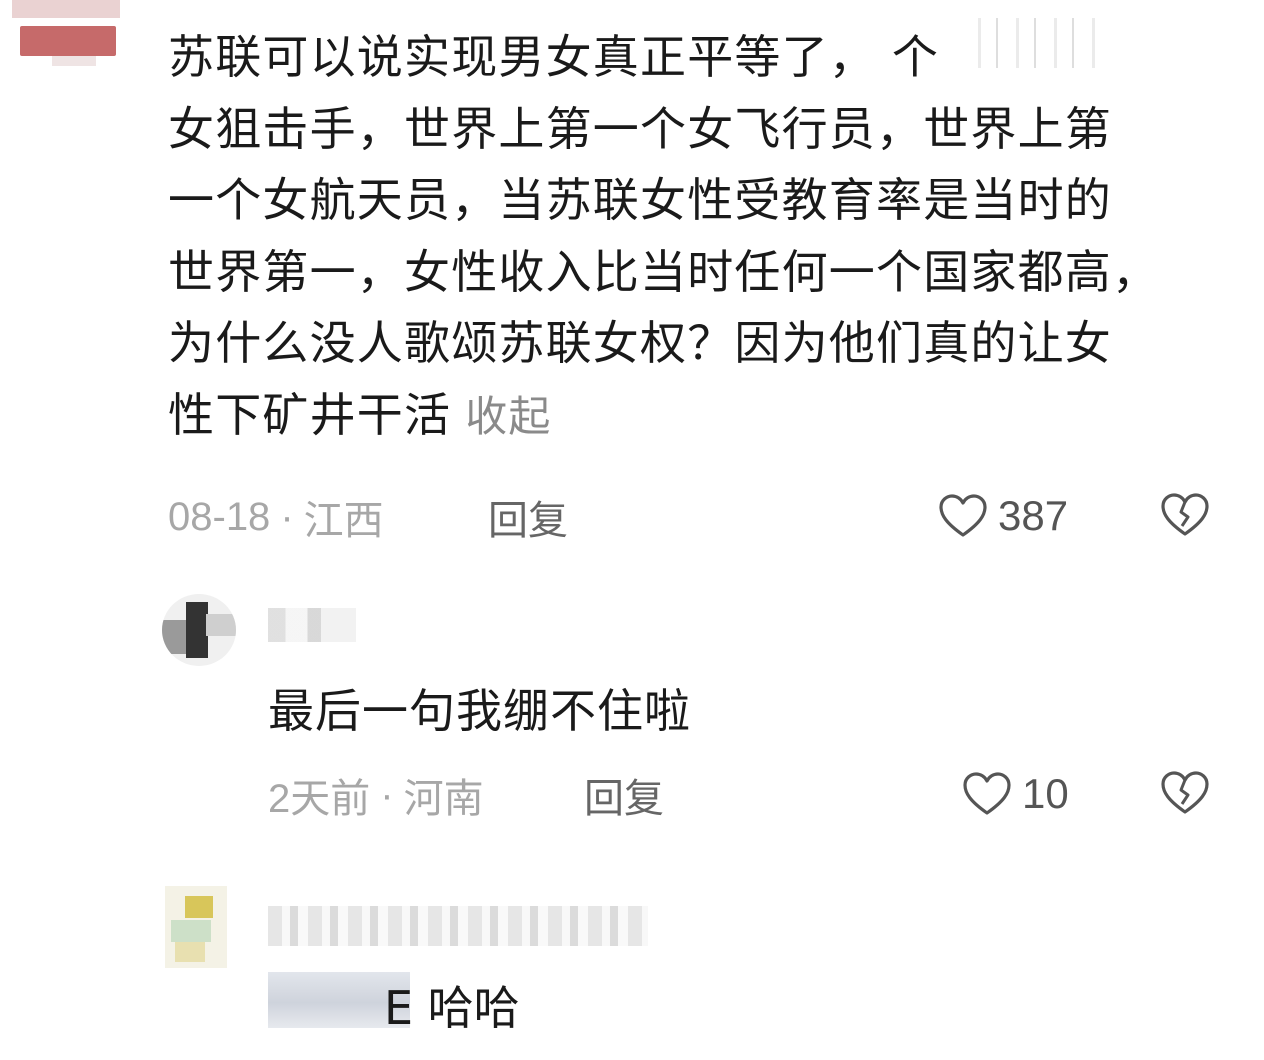  Describe the element at coordinates (518, 796) in the screenshot. I see `comment-meta: 2天前 · 河南 回复` at that location.